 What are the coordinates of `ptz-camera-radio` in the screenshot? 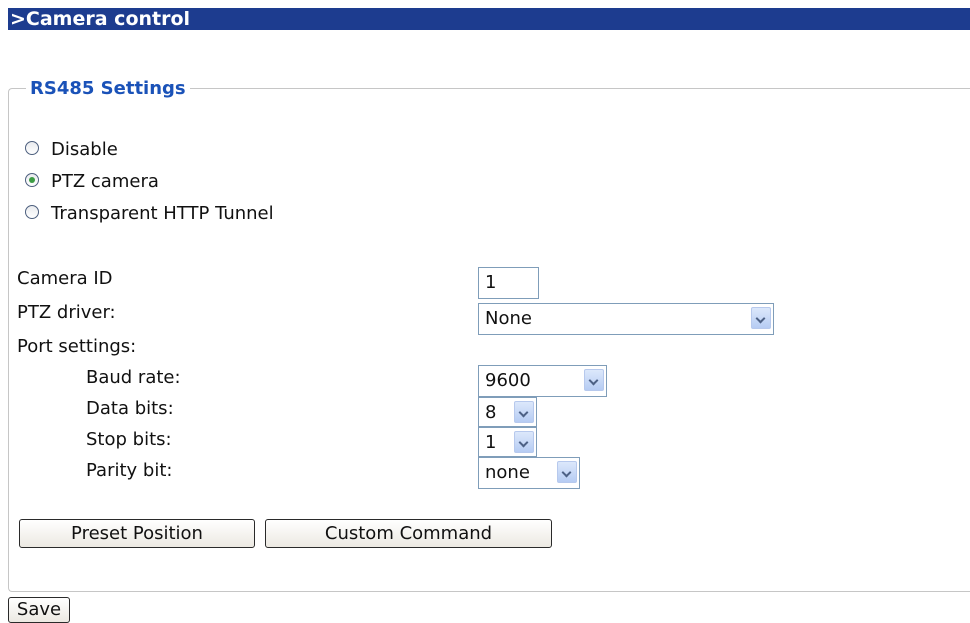 It's located at (32, 180).